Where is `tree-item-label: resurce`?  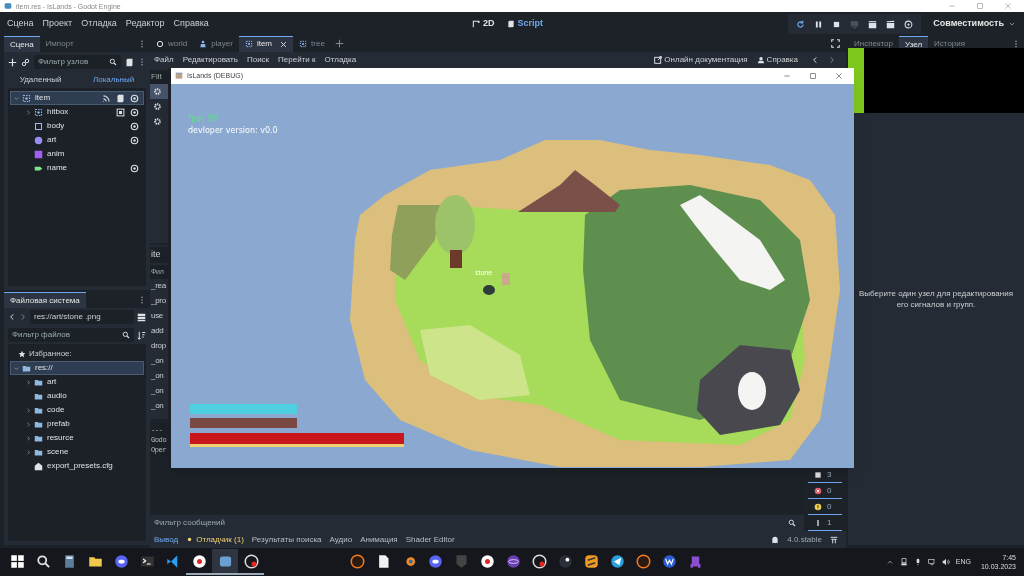 tree-item-label: resurce is located at coordinates (61, 438).